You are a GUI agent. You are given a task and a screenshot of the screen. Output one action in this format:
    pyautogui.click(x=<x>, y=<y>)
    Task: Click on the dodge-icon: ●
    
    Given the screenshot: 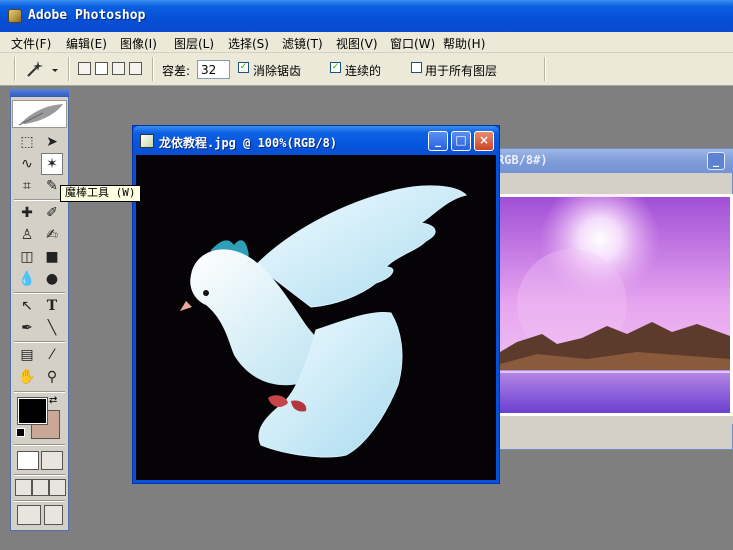 What is the action you would take?
    pyautogui.click(x=52, y=279)
    